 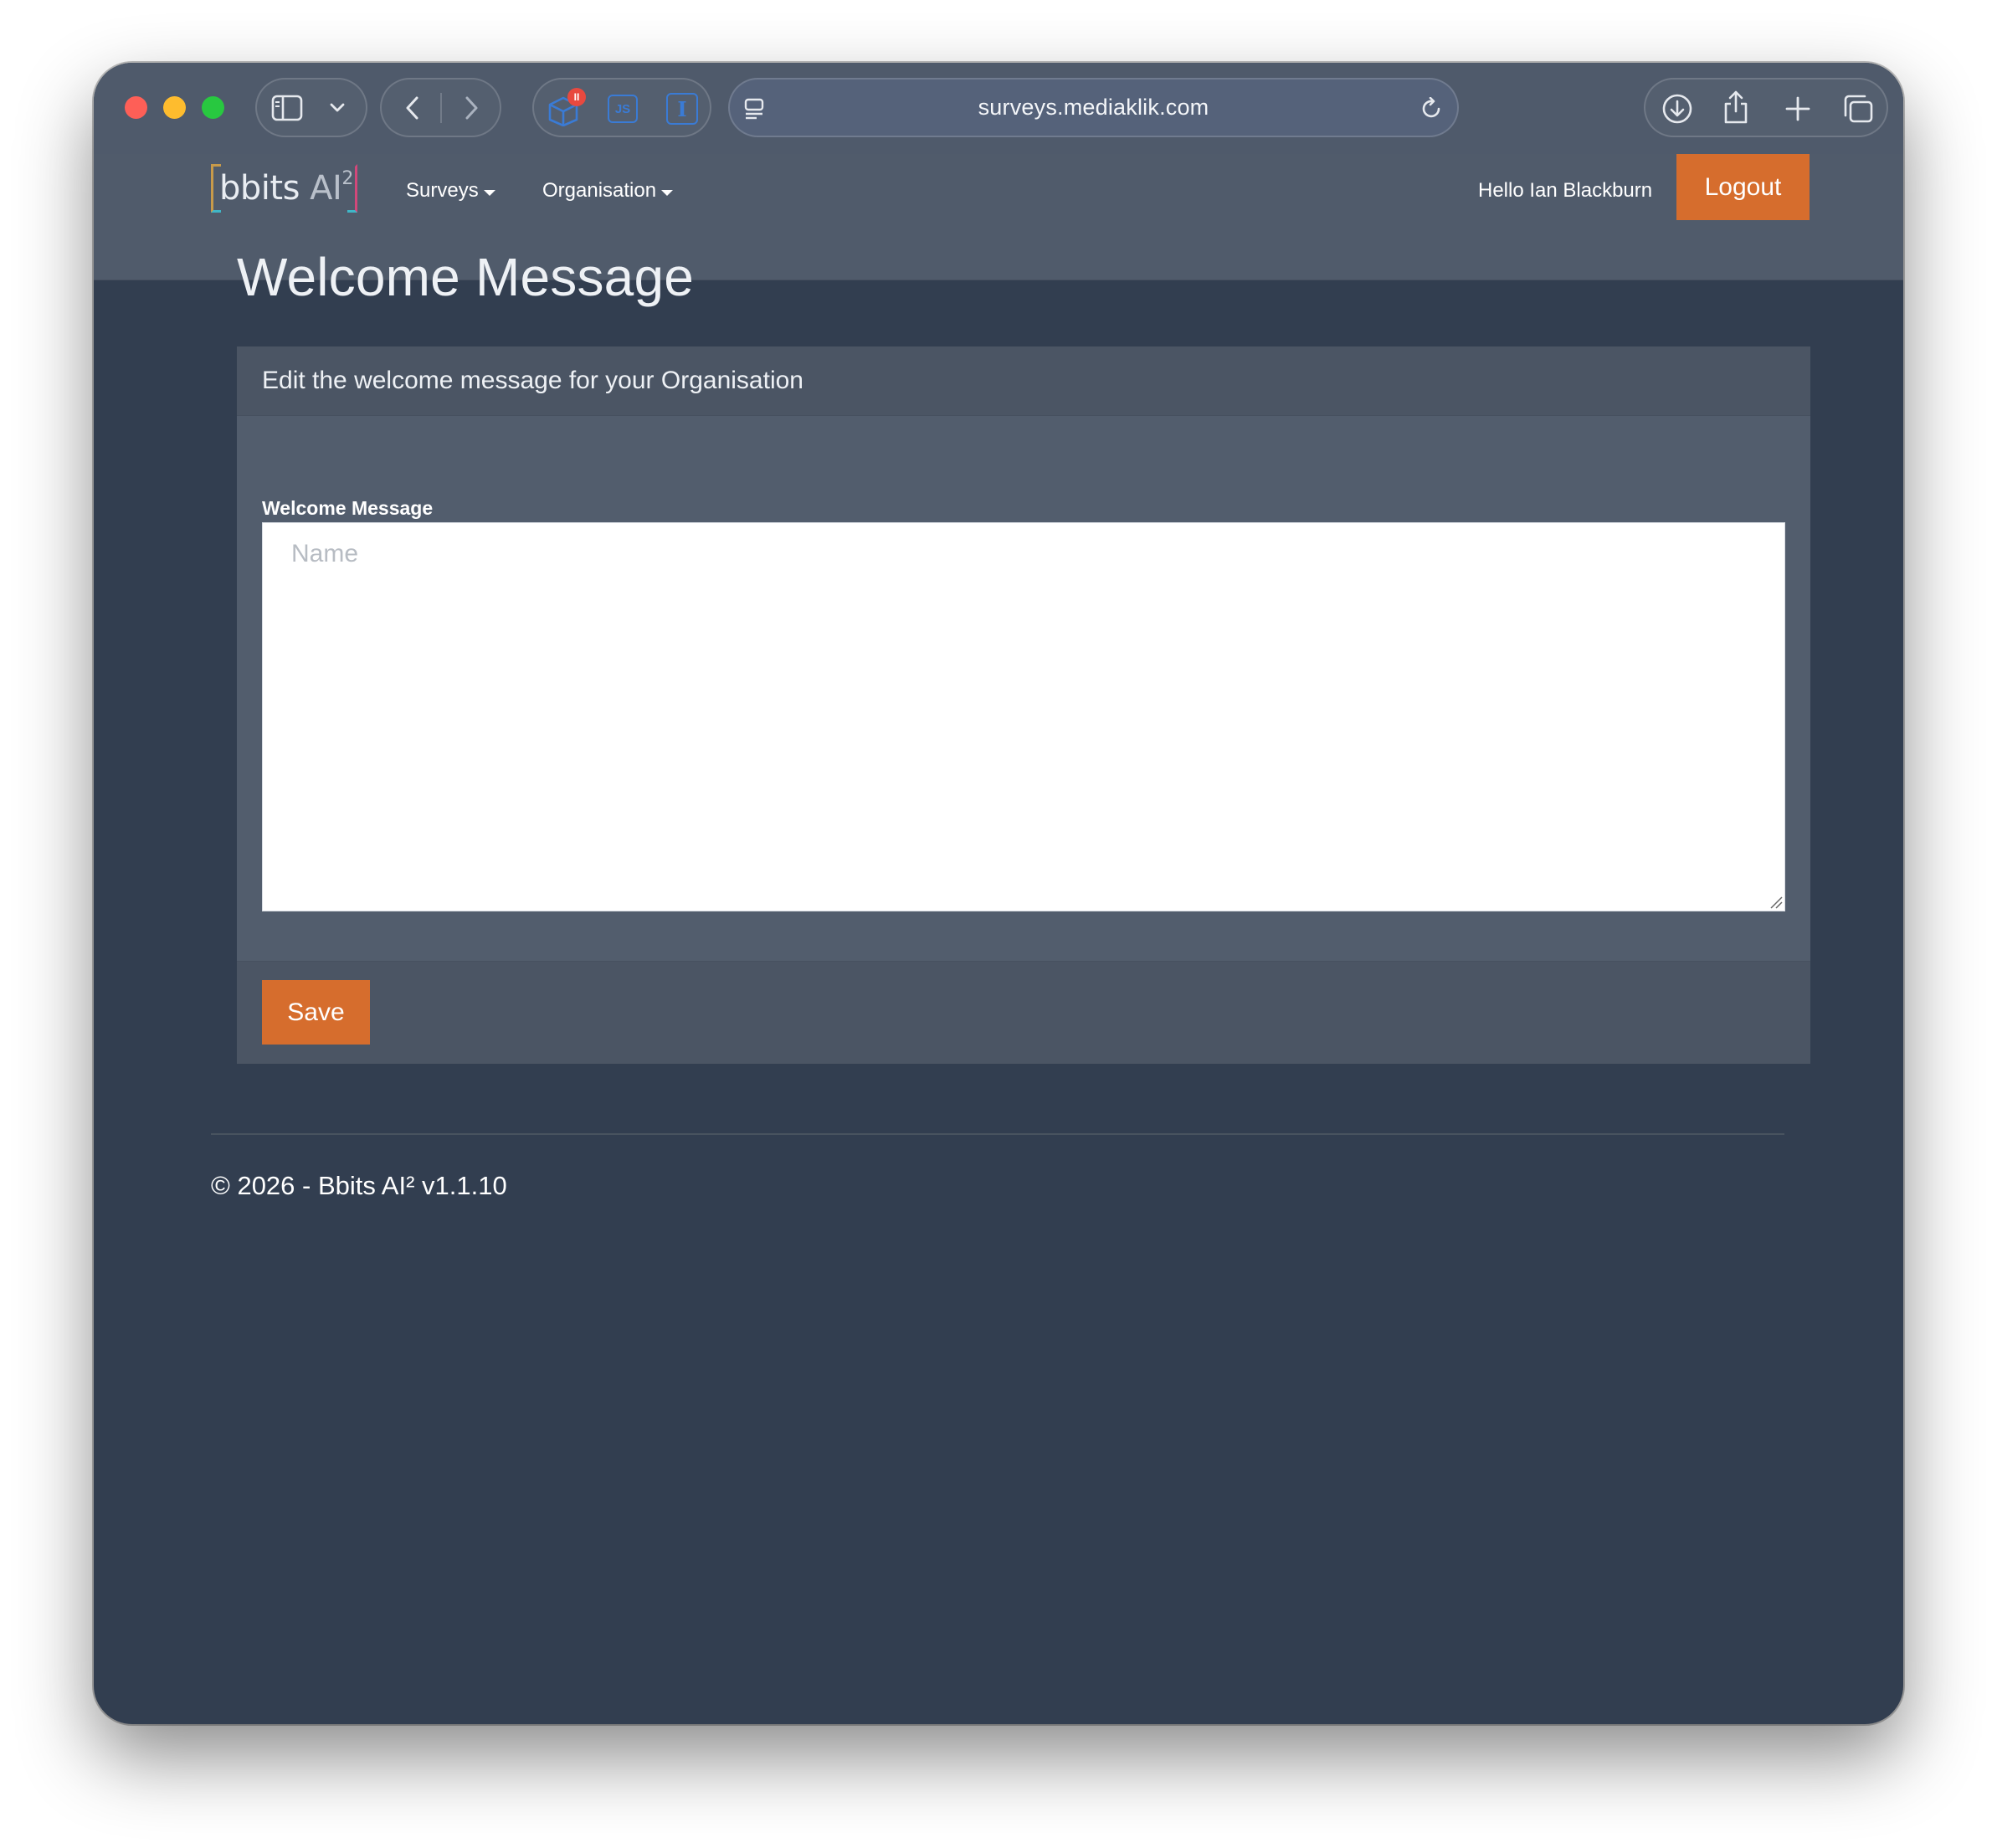 I want to click on user-greeting: Hello Ian Blackburn, so click(x=1565, y=191).